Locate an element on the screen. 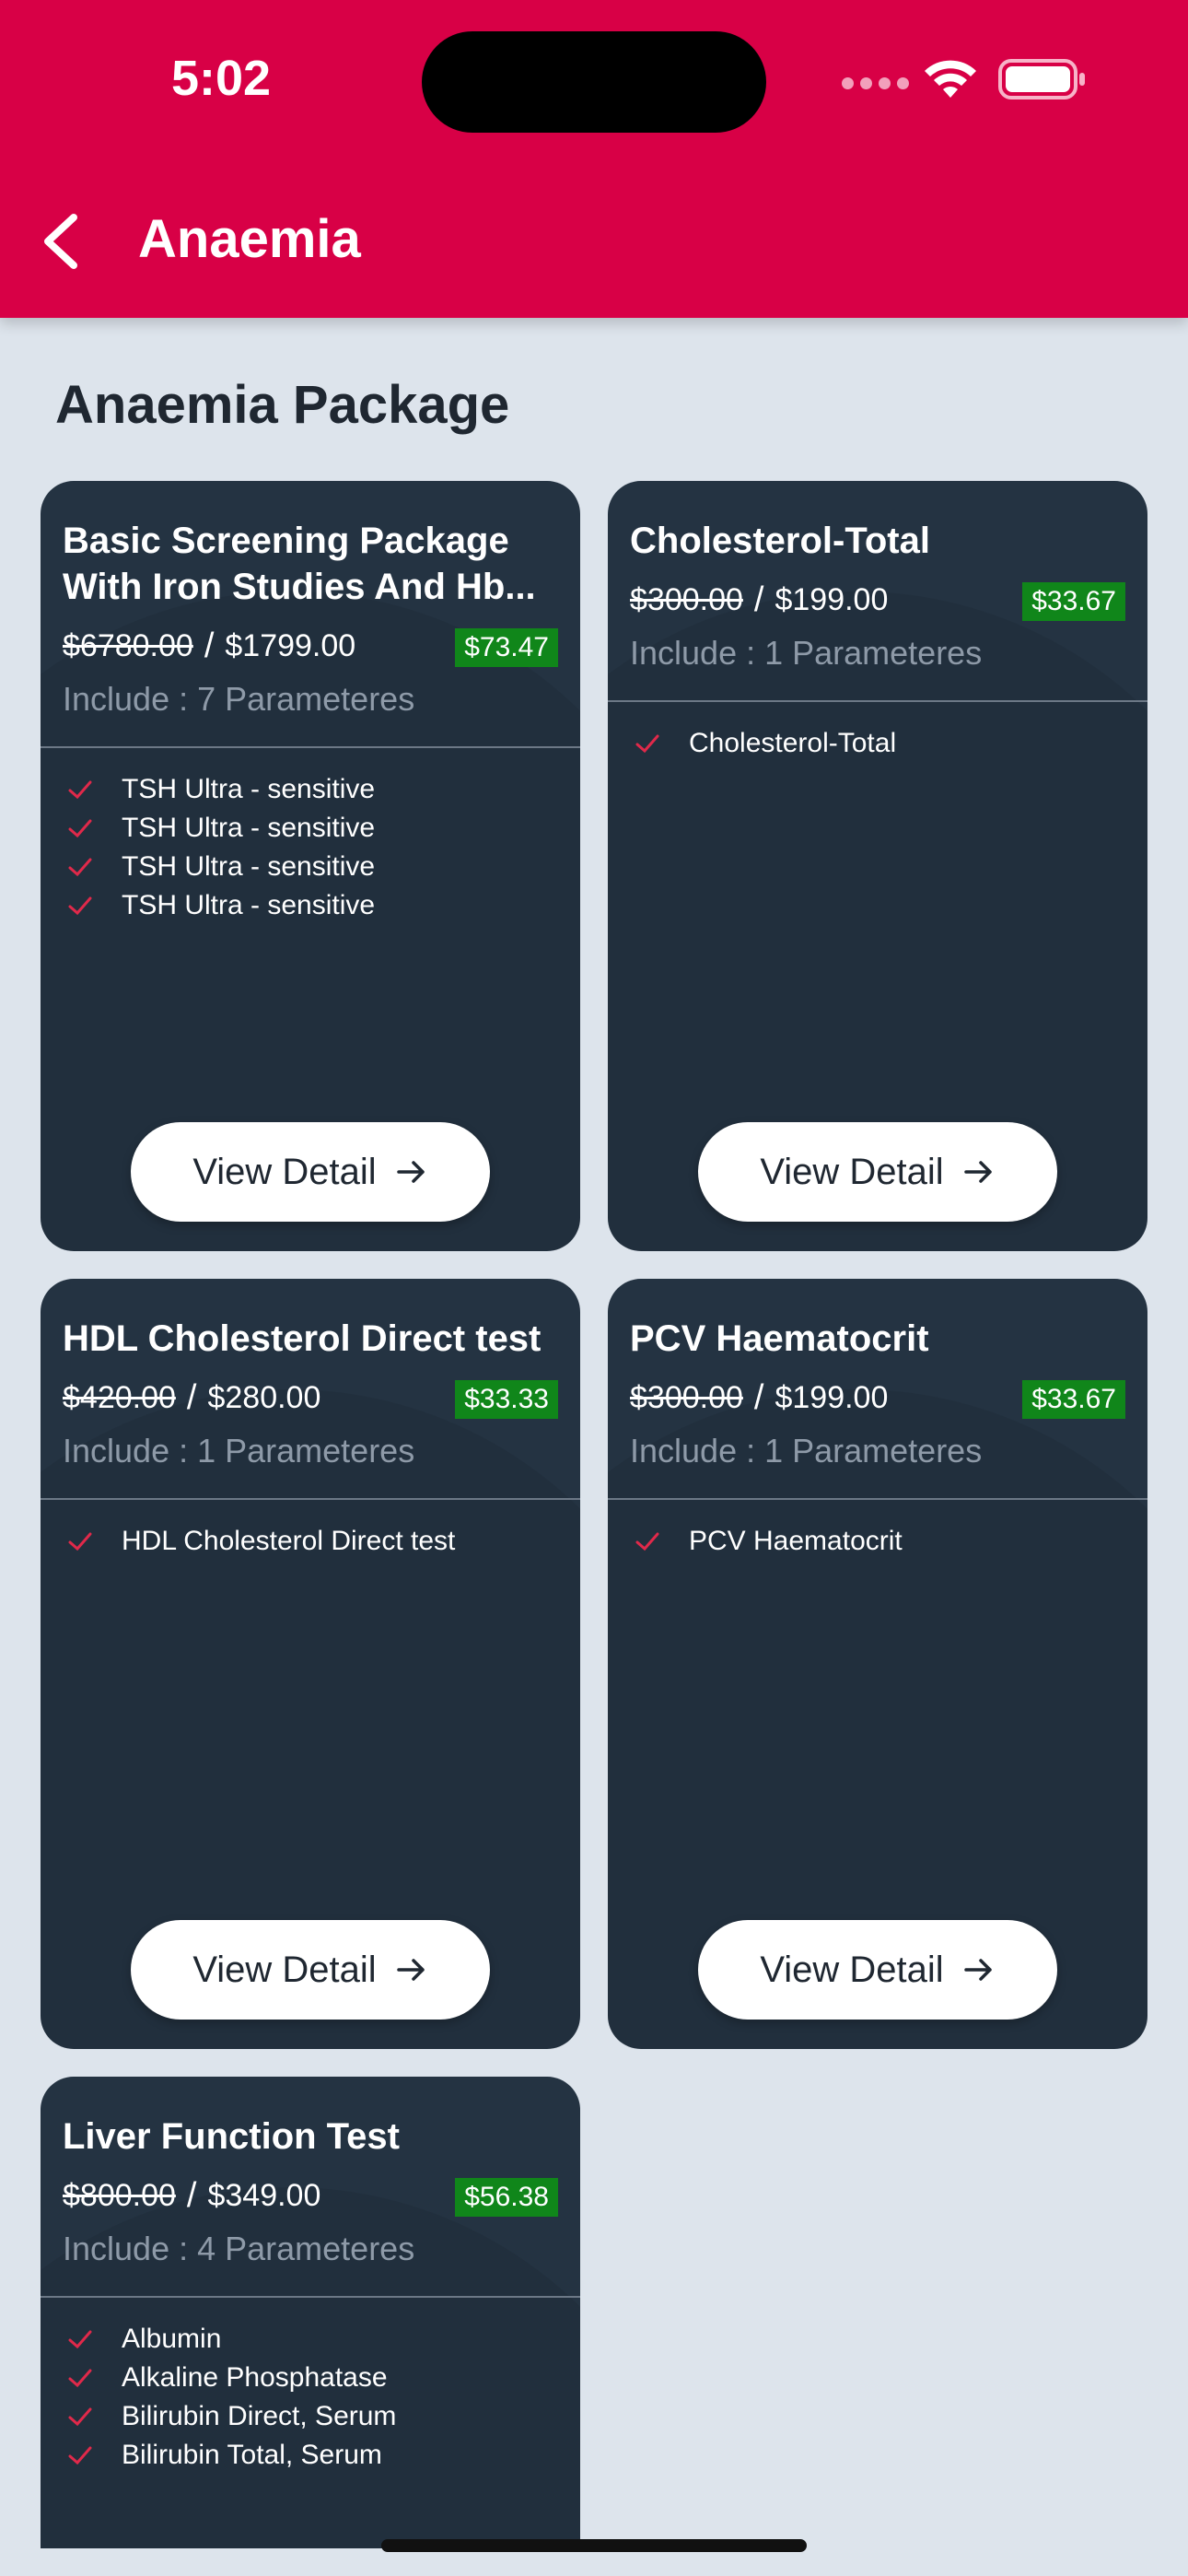  list-item: Alkaline Phosphatase is located at coordinates (311, 2378).